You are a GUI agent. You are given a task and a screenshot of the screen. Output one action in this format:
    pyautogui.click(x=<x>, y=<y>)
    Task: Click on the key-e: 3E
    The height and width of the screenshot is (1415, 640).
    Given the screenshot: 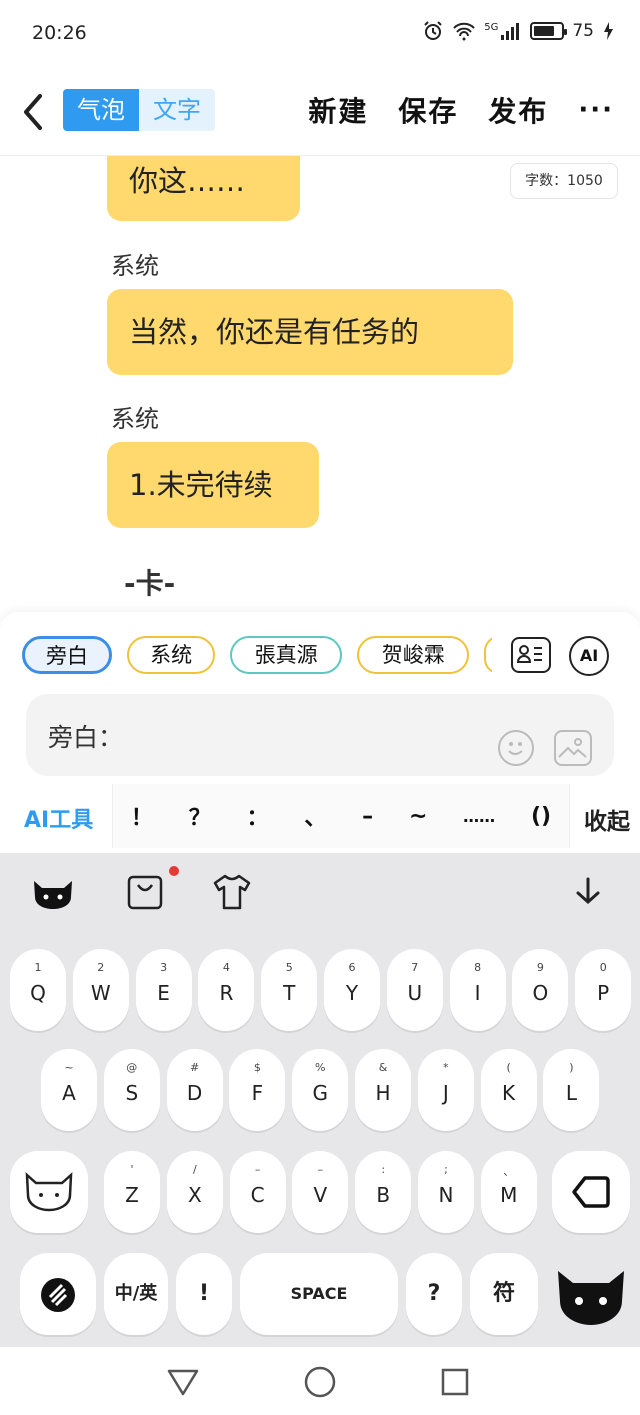 What is the action you would take?
    pyautogui.click(x=163, y=990)
    